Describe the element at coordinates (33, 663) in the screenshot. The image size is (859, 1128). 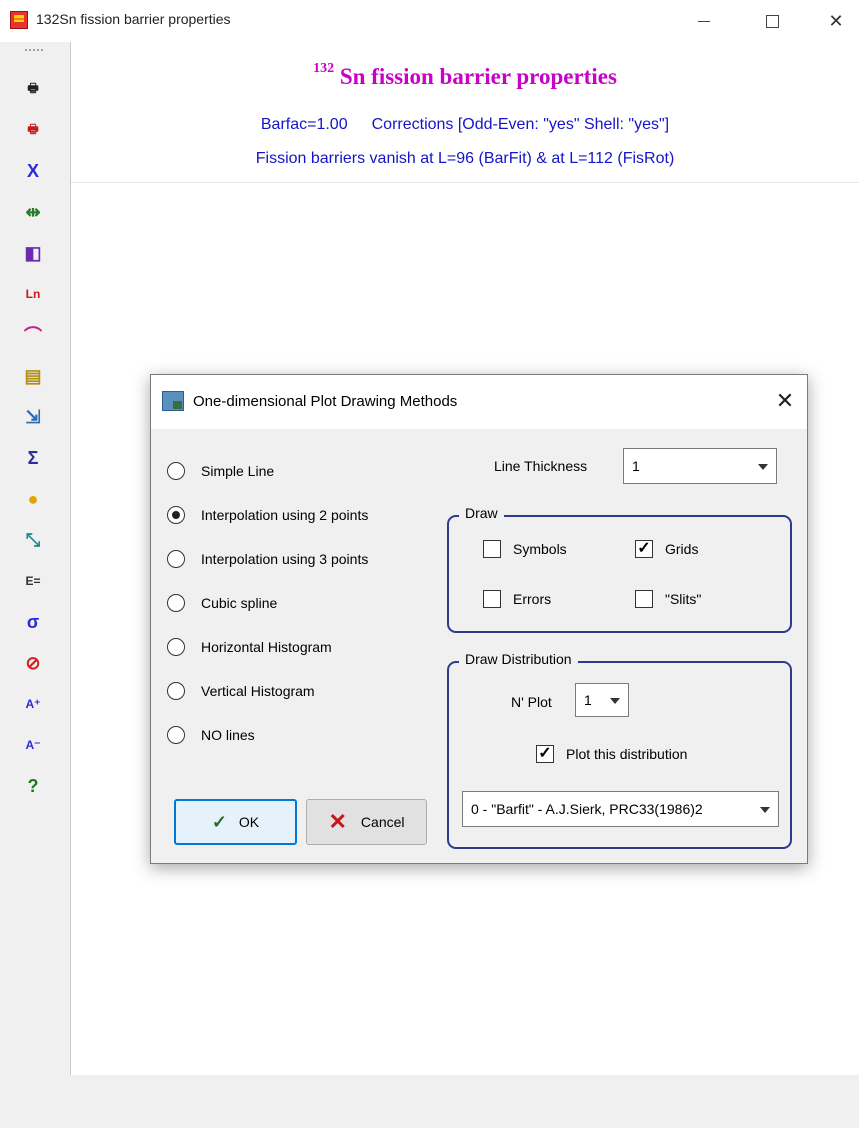
I see `no-draw-icon: ⊘` at that location.